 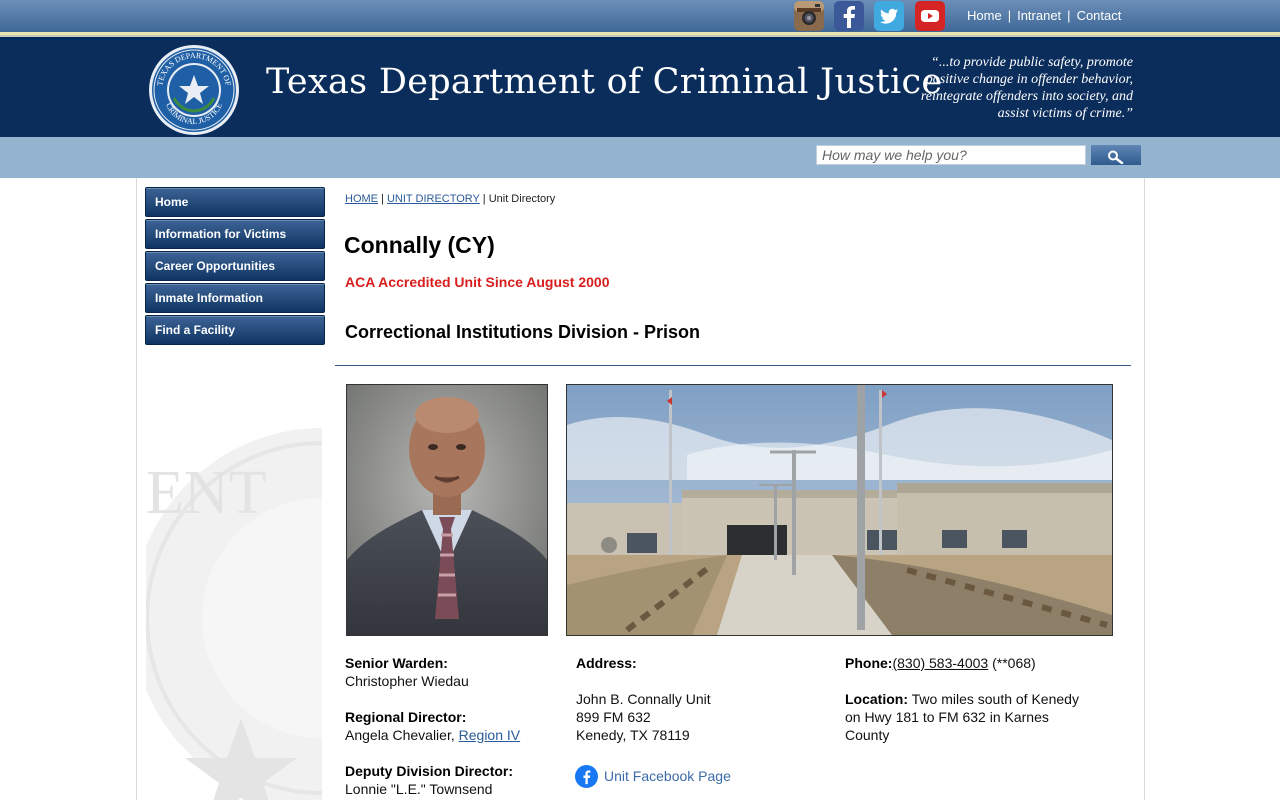 I want to click on phone-link: (830) 583-4003, so click(x=940, y=663).